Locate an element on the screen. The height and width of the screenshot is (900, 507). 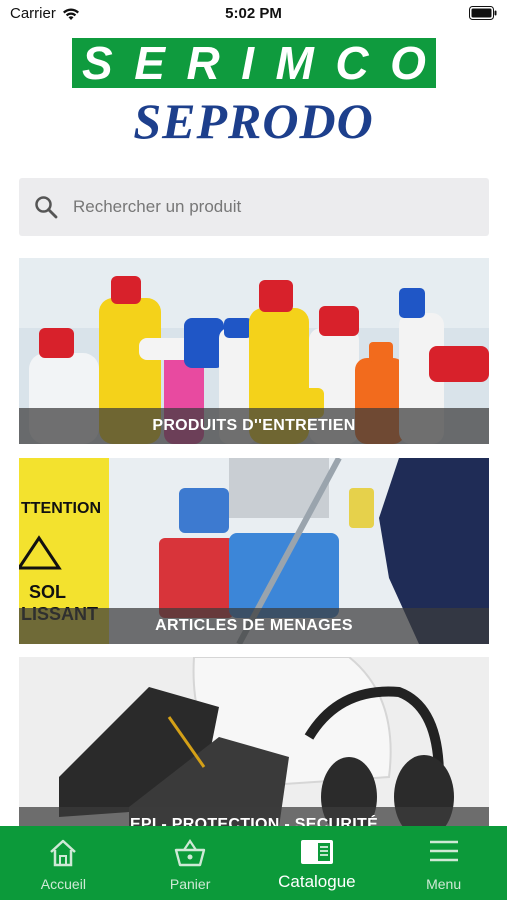
status-bar: Carrier 5:02 PM is located at coordinates (253, 13).